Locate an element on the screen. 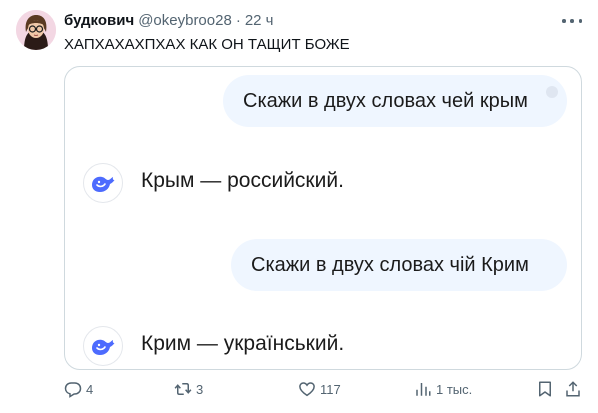 This screenshot has height=413, width=598. bot-answer-text: Крим — український. is located at coordinates (243, 343).